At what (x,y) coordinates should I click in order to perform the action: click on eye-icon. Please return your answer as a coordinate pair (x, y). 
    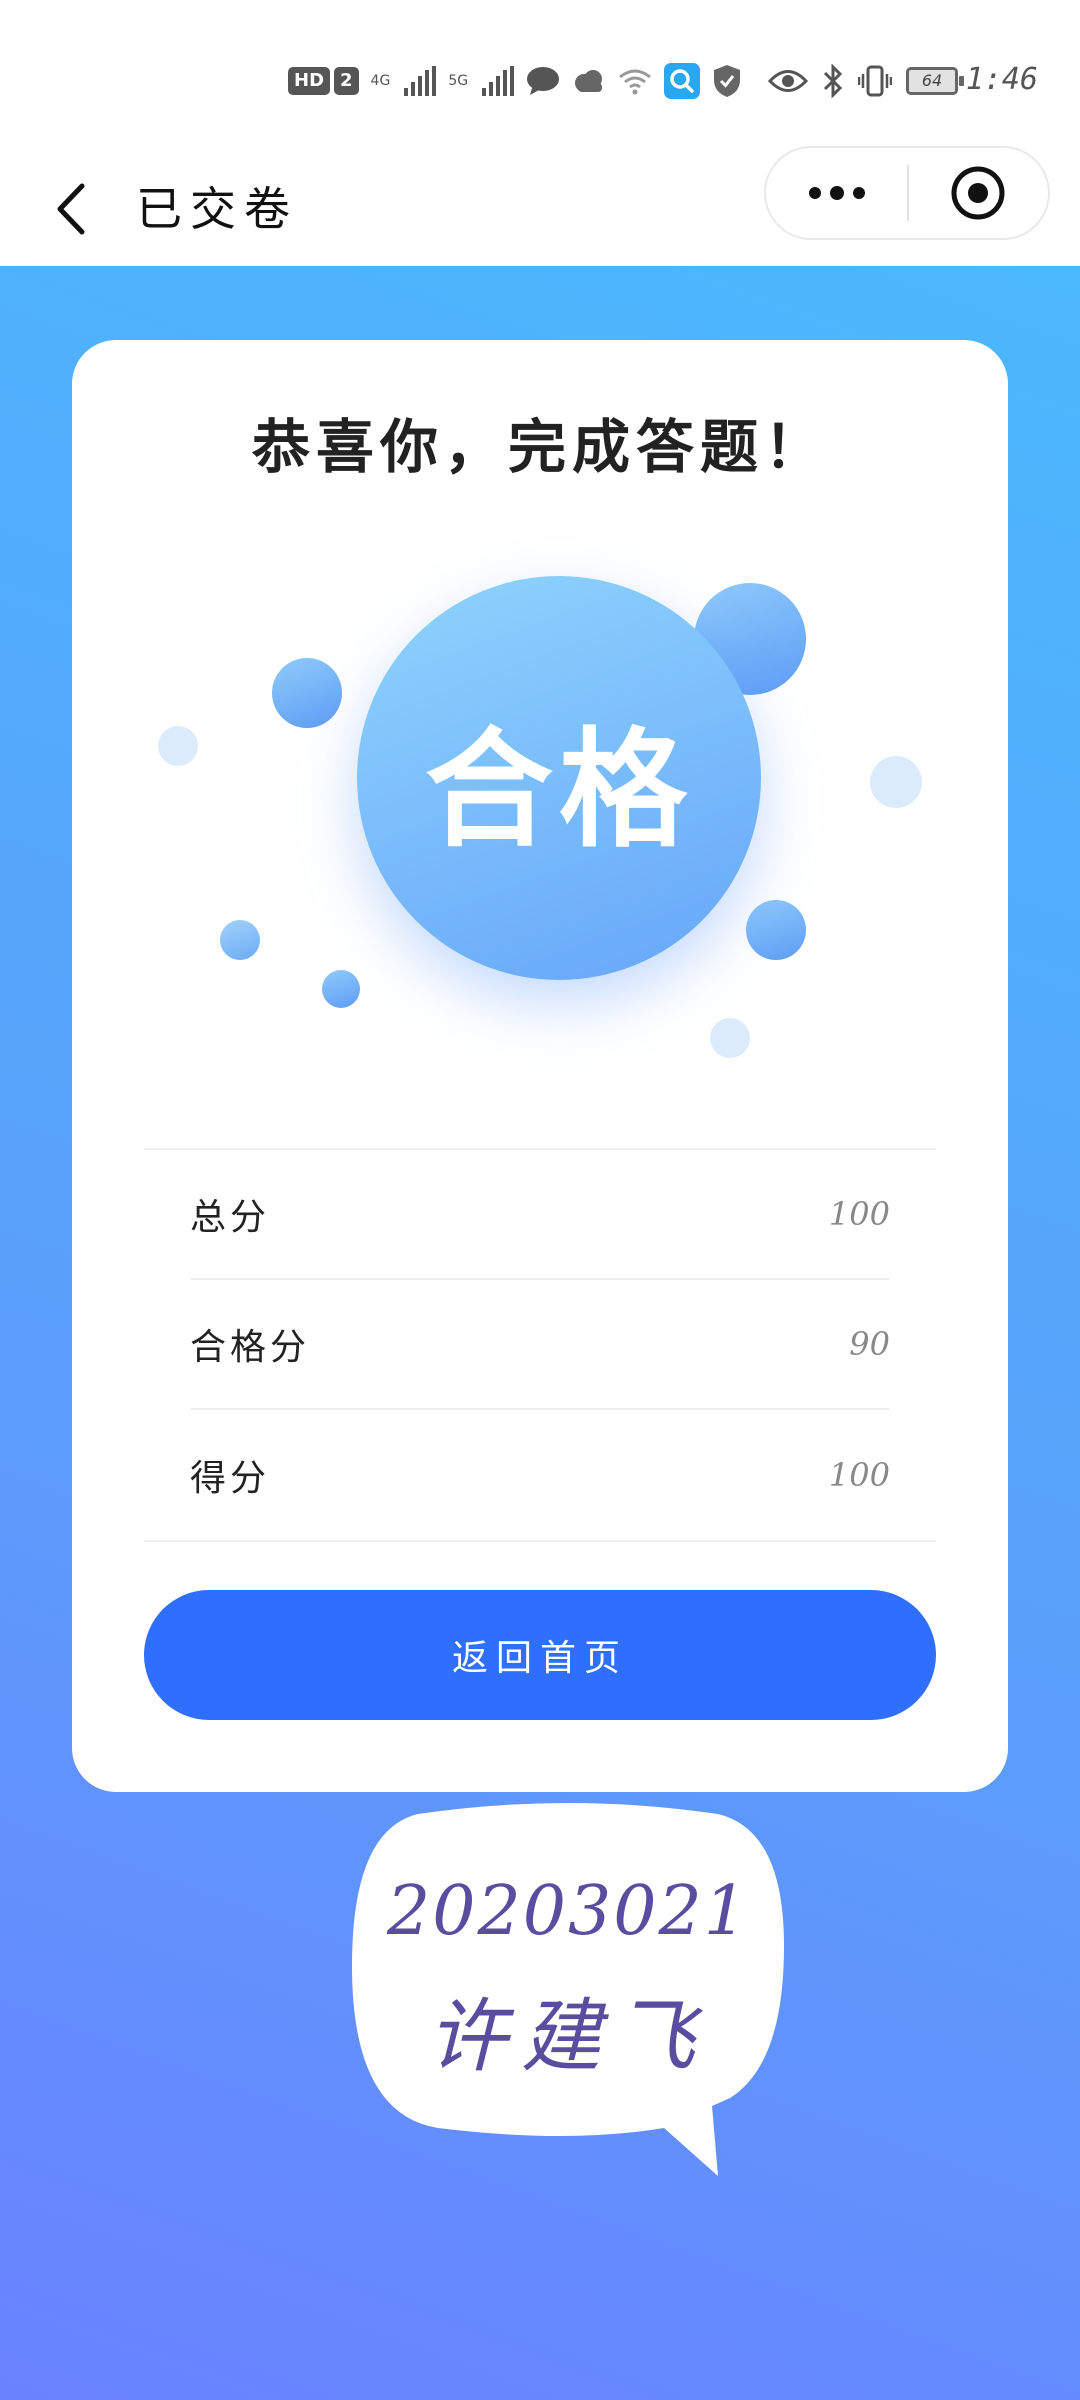
    Looking at the image, I should click on (788, 81).